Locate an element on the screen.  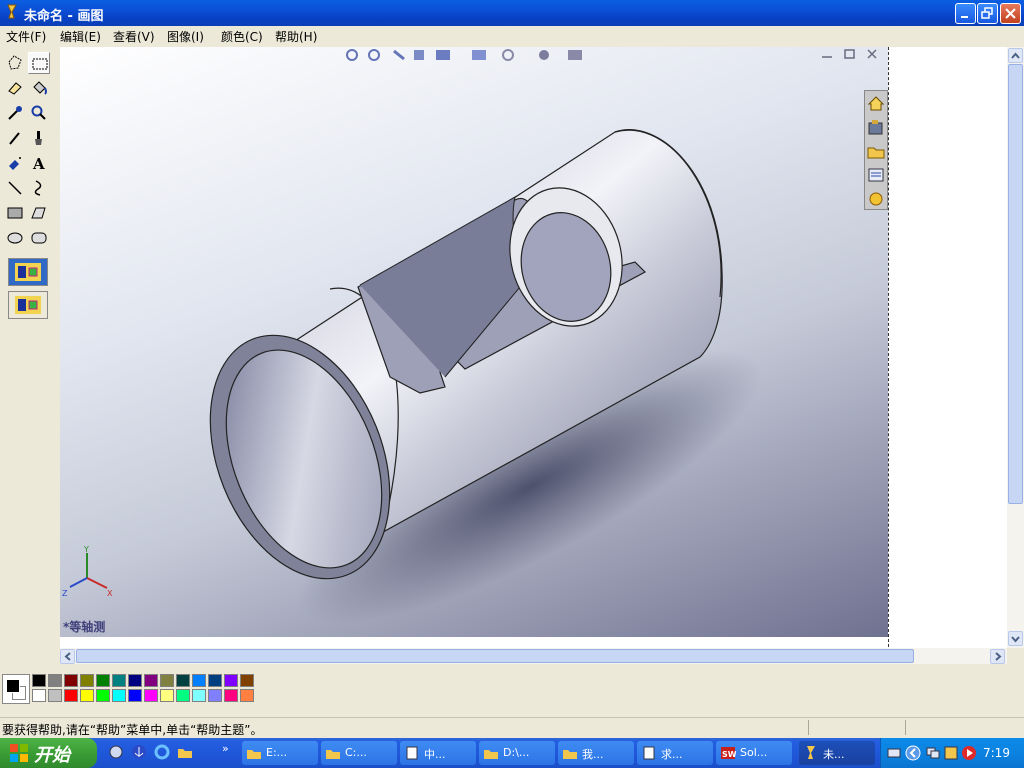
color-picker-tool is located at coordinates (15, 113).